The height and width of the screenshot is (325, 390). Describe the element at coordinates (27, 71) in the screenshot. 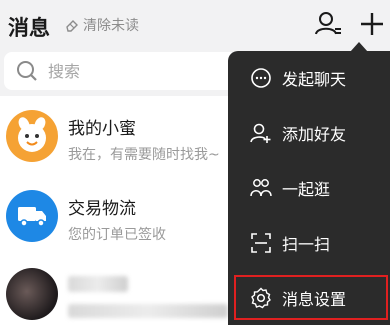

I see `search-icon` at that location.